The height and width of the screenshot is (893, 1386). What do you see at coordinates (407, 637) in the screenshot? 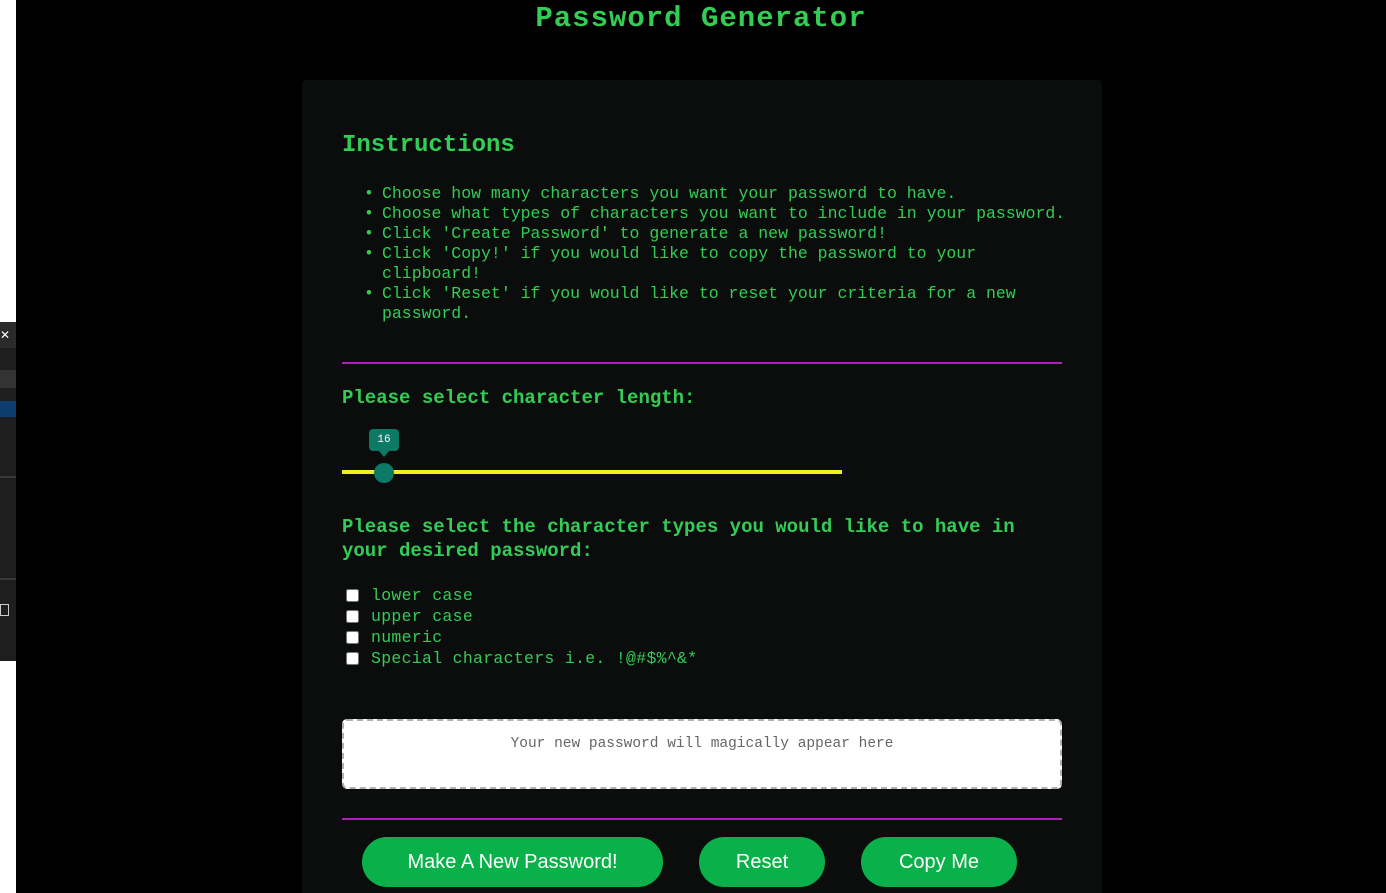
I see `numeric-label: numeric` at bounding box center [407, 637].